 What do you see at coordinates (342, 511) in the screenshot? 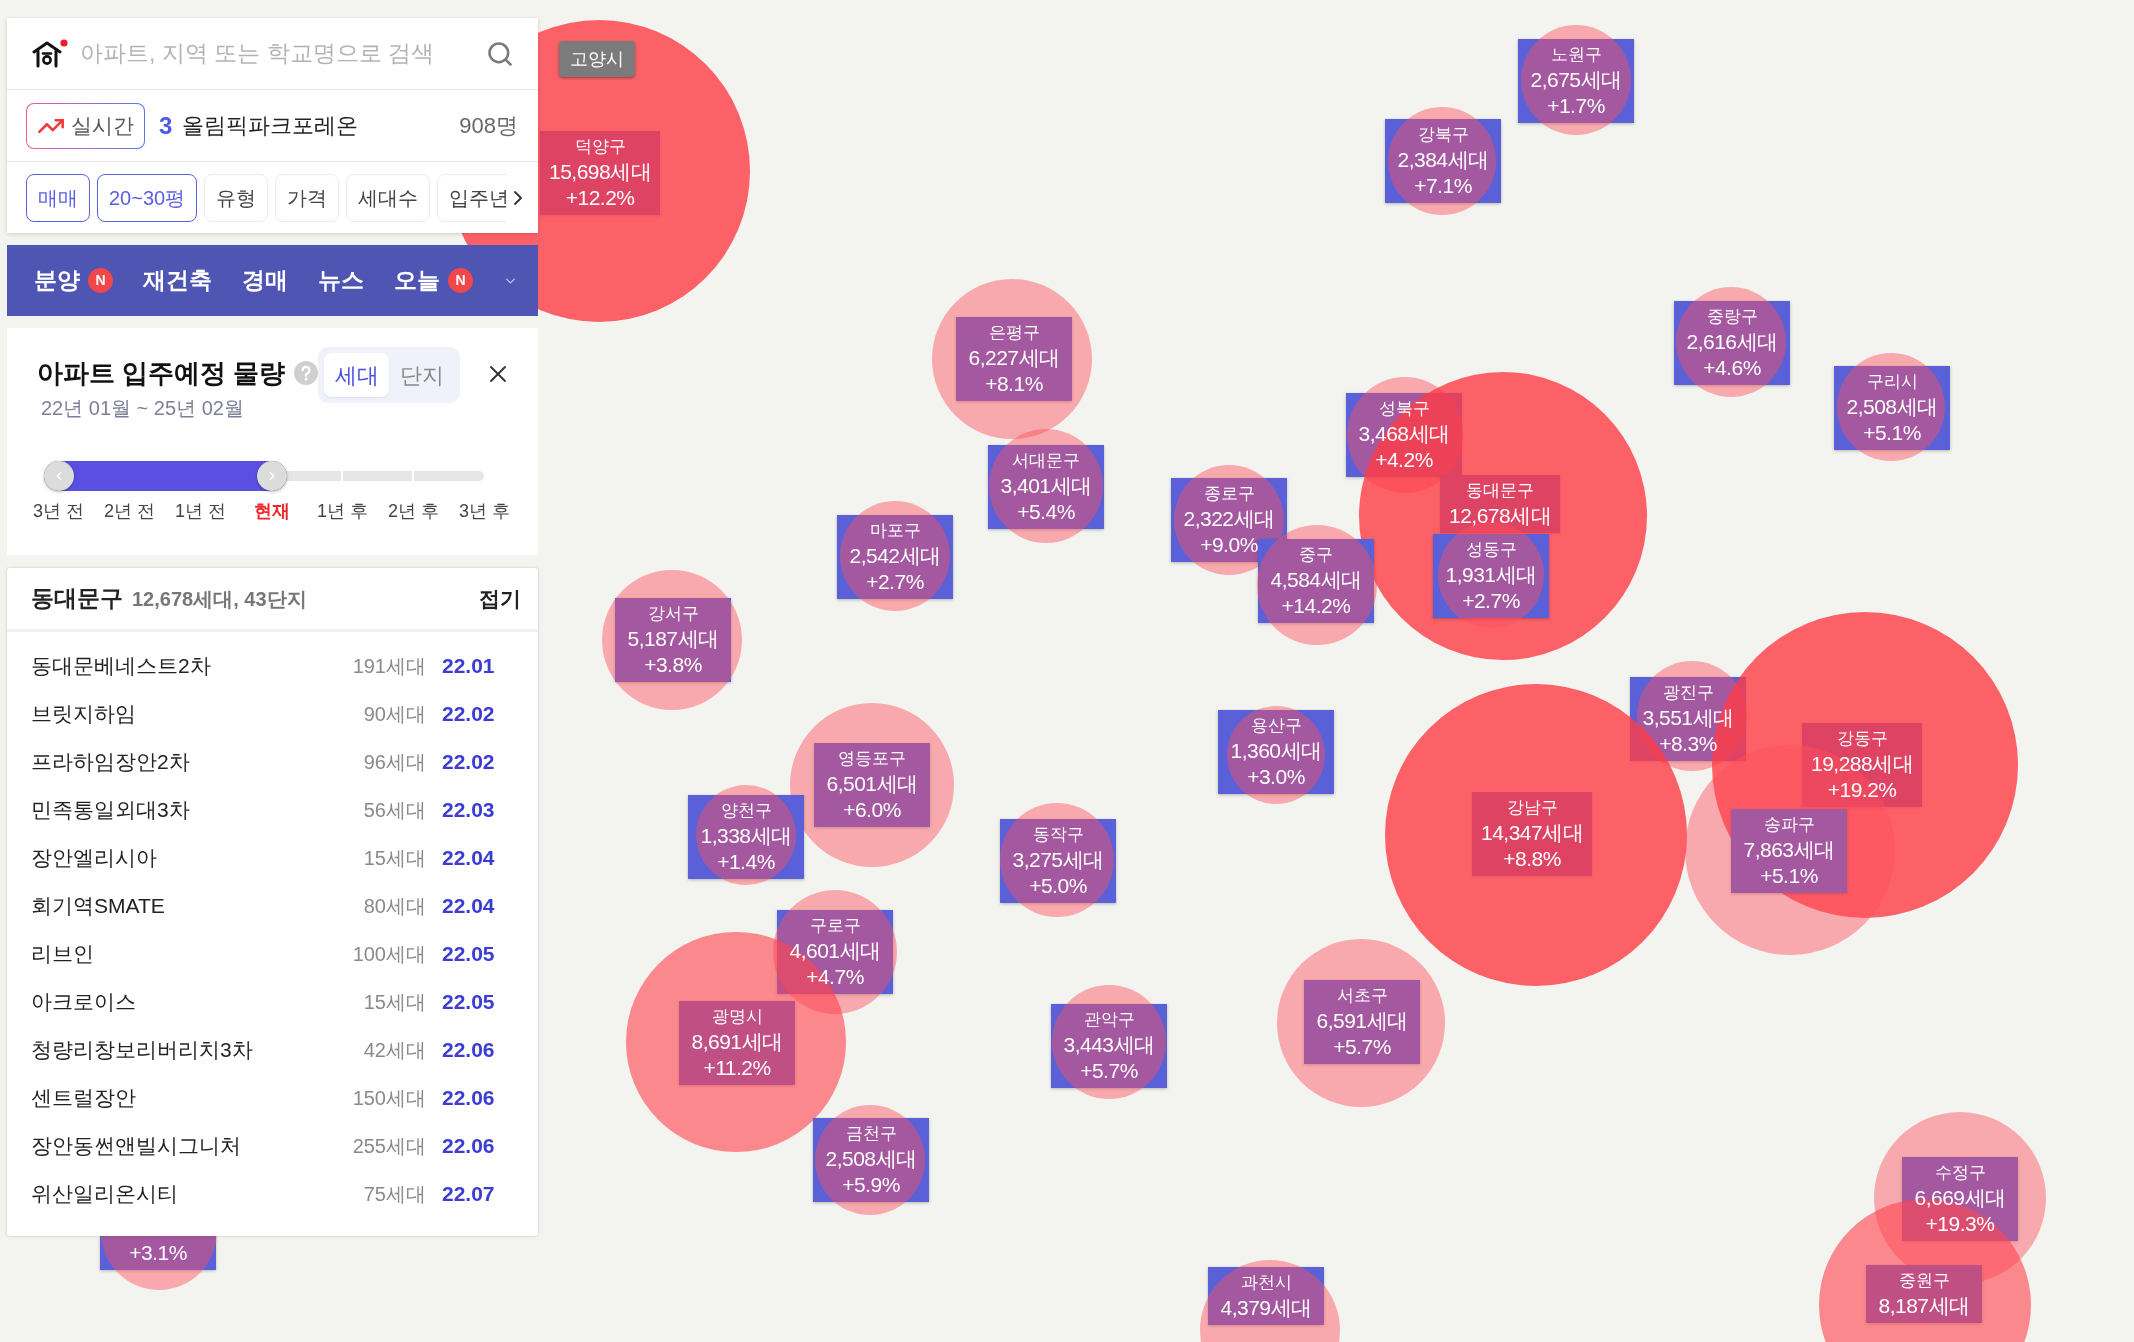
I see `timeline-label: 1년 후` at bounding box center [342, 511].